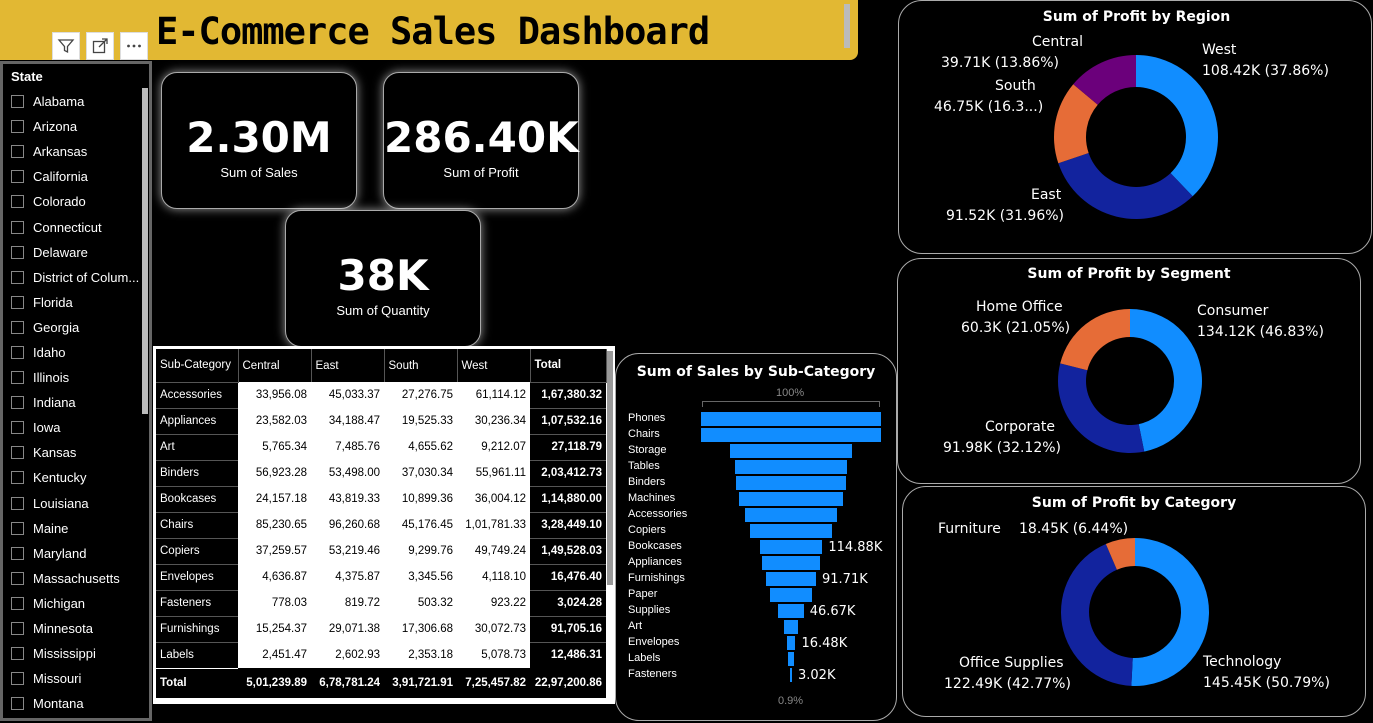 This screenshot has width=1373, height=723. Describe the element at coordinates (430, 655) in the screenshot. I see `table-cell: 2,353.18` at that location.